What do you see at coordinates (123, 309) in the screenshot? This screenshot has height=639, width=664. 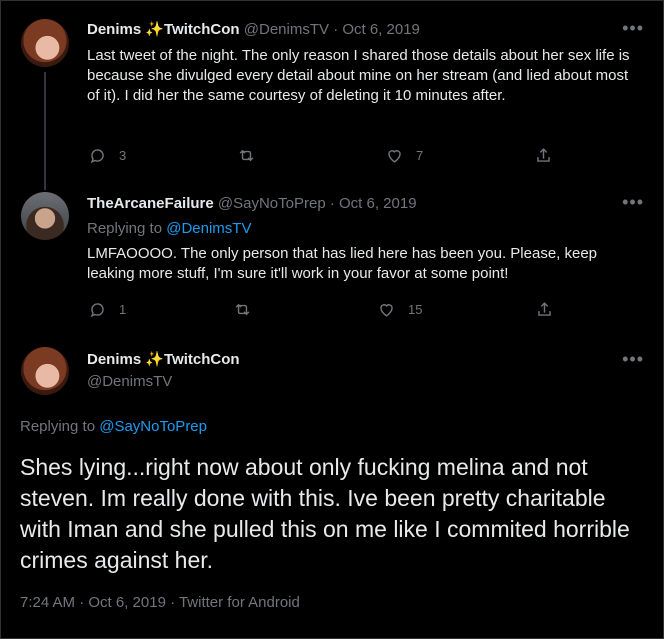 I see `reply-count: 1` at bounding box center [123, 309].